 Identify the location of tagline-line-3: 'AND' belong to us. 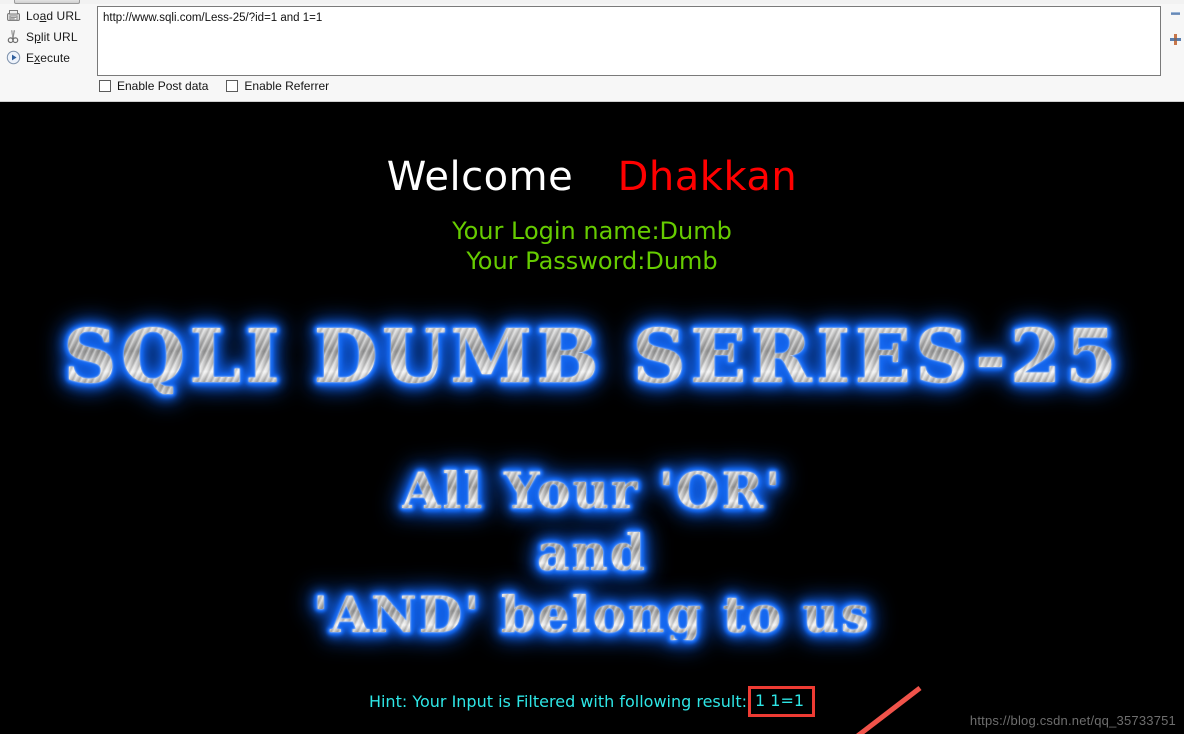
(592, 615).